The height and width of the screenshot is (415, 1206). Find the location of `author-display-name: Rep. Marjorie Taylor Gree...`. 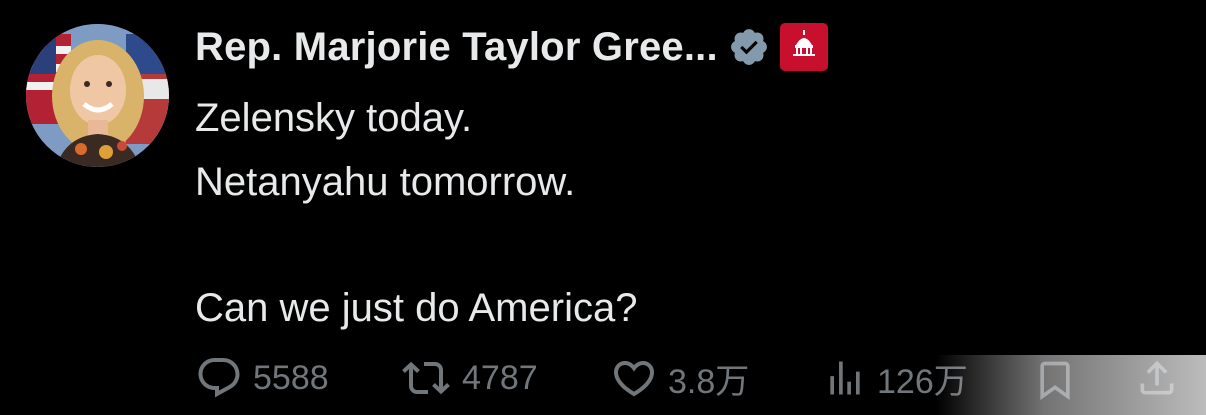

author-display-name: Rep. Marjorie Taylor Gree... is located at coordinates (456, 47).